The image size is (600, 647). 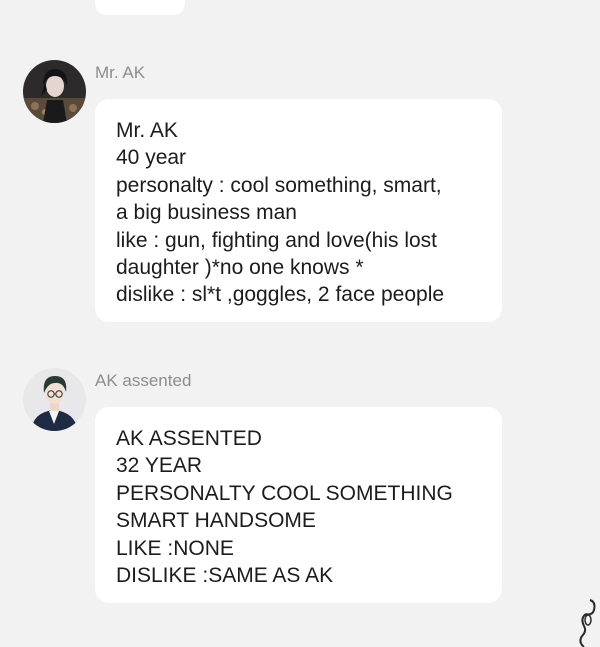 I want to click on avatar-ak-assented, so click(x=54, y=399).